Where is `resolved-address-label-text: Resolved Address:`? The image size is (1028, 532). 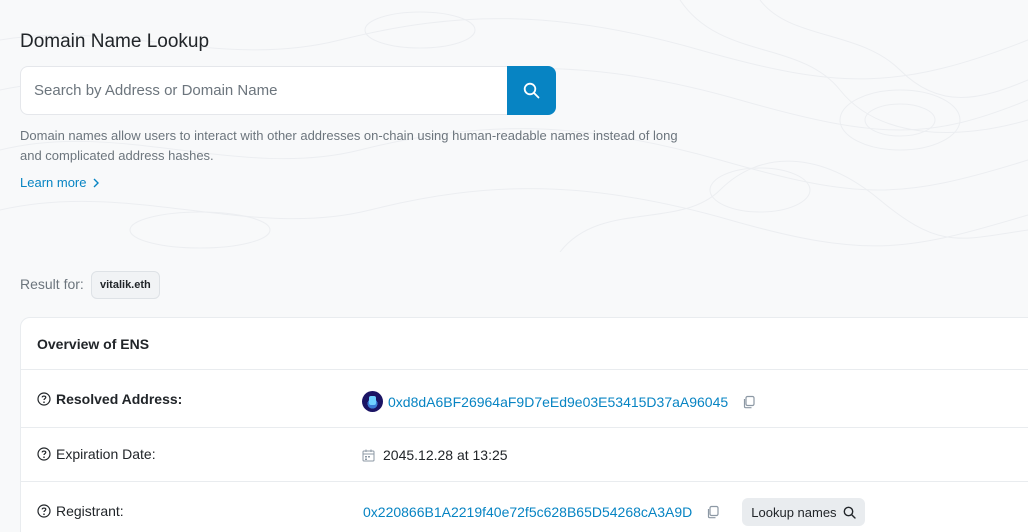
resolved-address-label-text: Resolved Address: is located at coordinates (119, 399).